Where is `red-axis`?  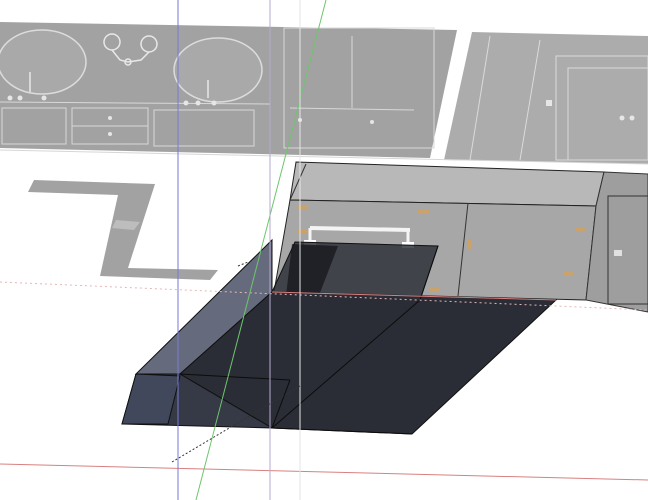
red-axis is located at coordinates (324, 472).